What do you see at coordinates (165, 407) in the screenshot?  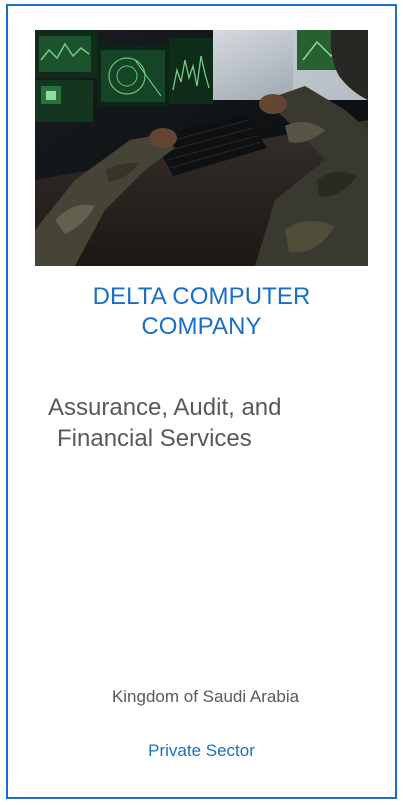 I see `services-line1: Assurance, Audit, and` at bounding box center [165, 407].